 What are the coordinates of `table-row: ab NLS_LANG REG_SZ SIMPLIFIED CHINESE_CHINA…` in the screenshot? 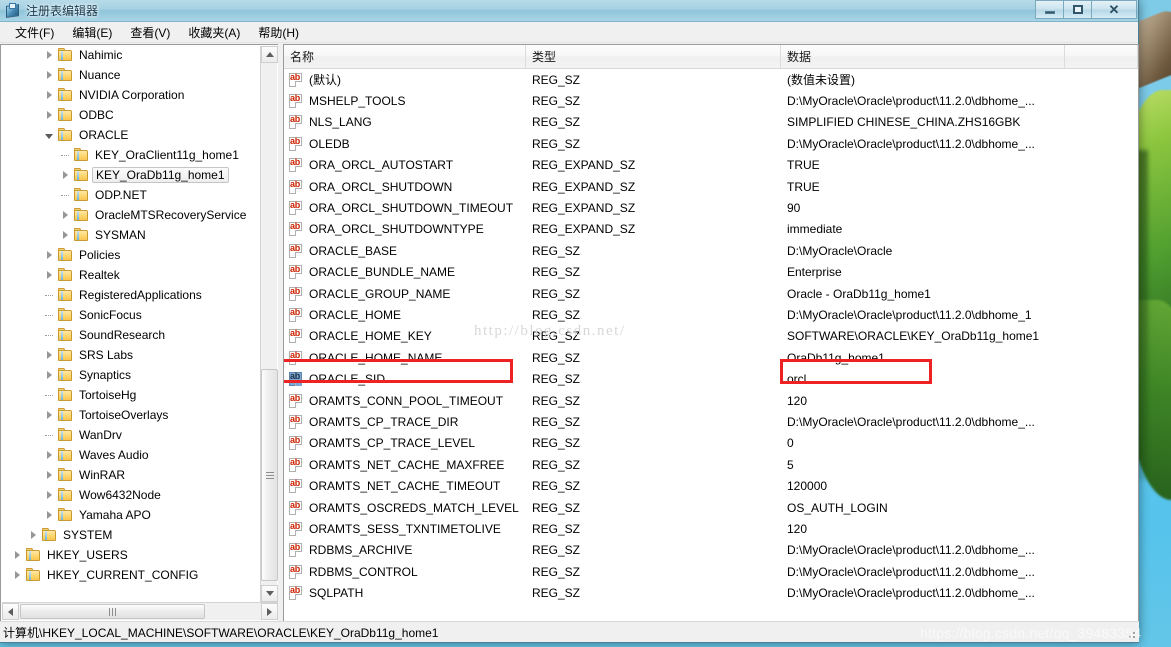 It's located at (711, 122).